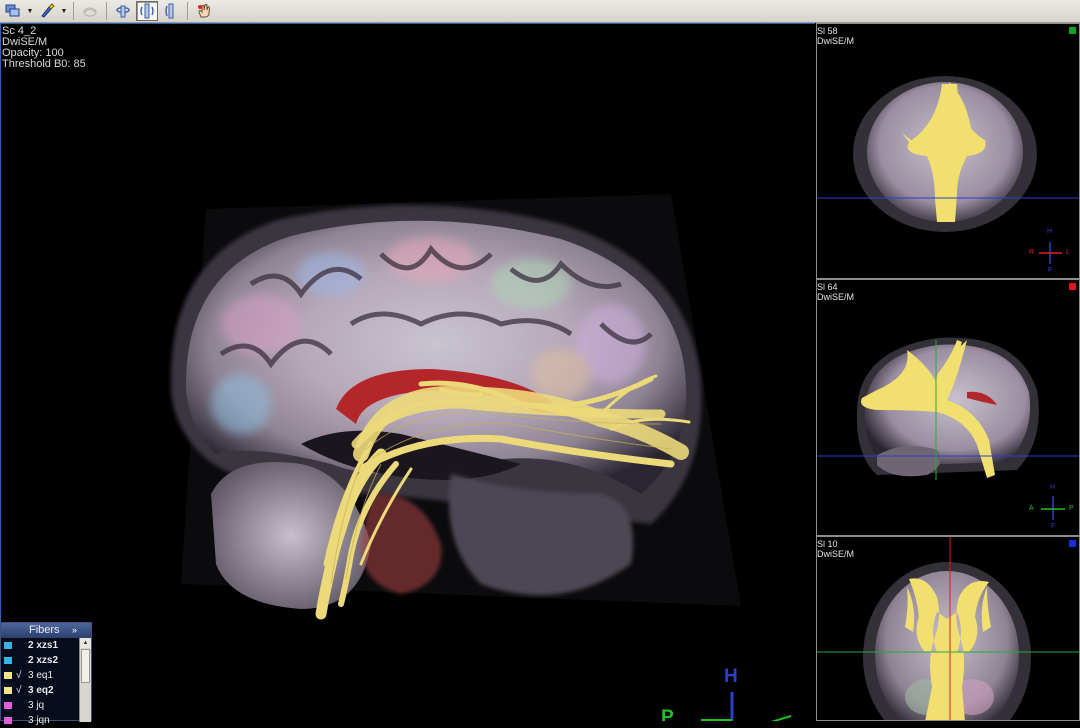  I want to click on fiber-list-item: √ 3 eq2, so click(46, 690).